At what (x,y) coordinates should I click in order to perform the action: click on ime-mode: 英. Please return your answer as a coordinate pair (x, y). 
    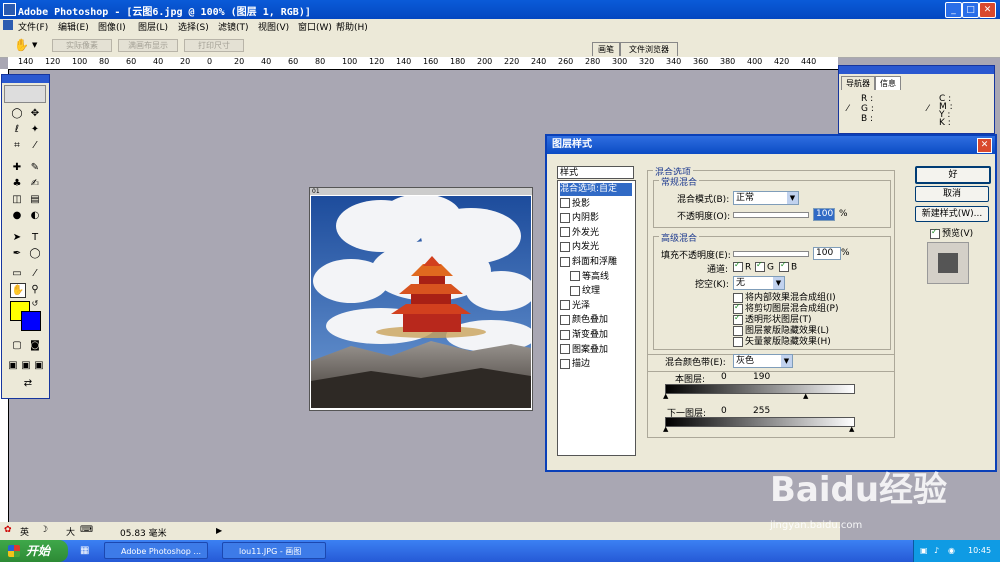
    Looking at the image, I should click on (24, 531).